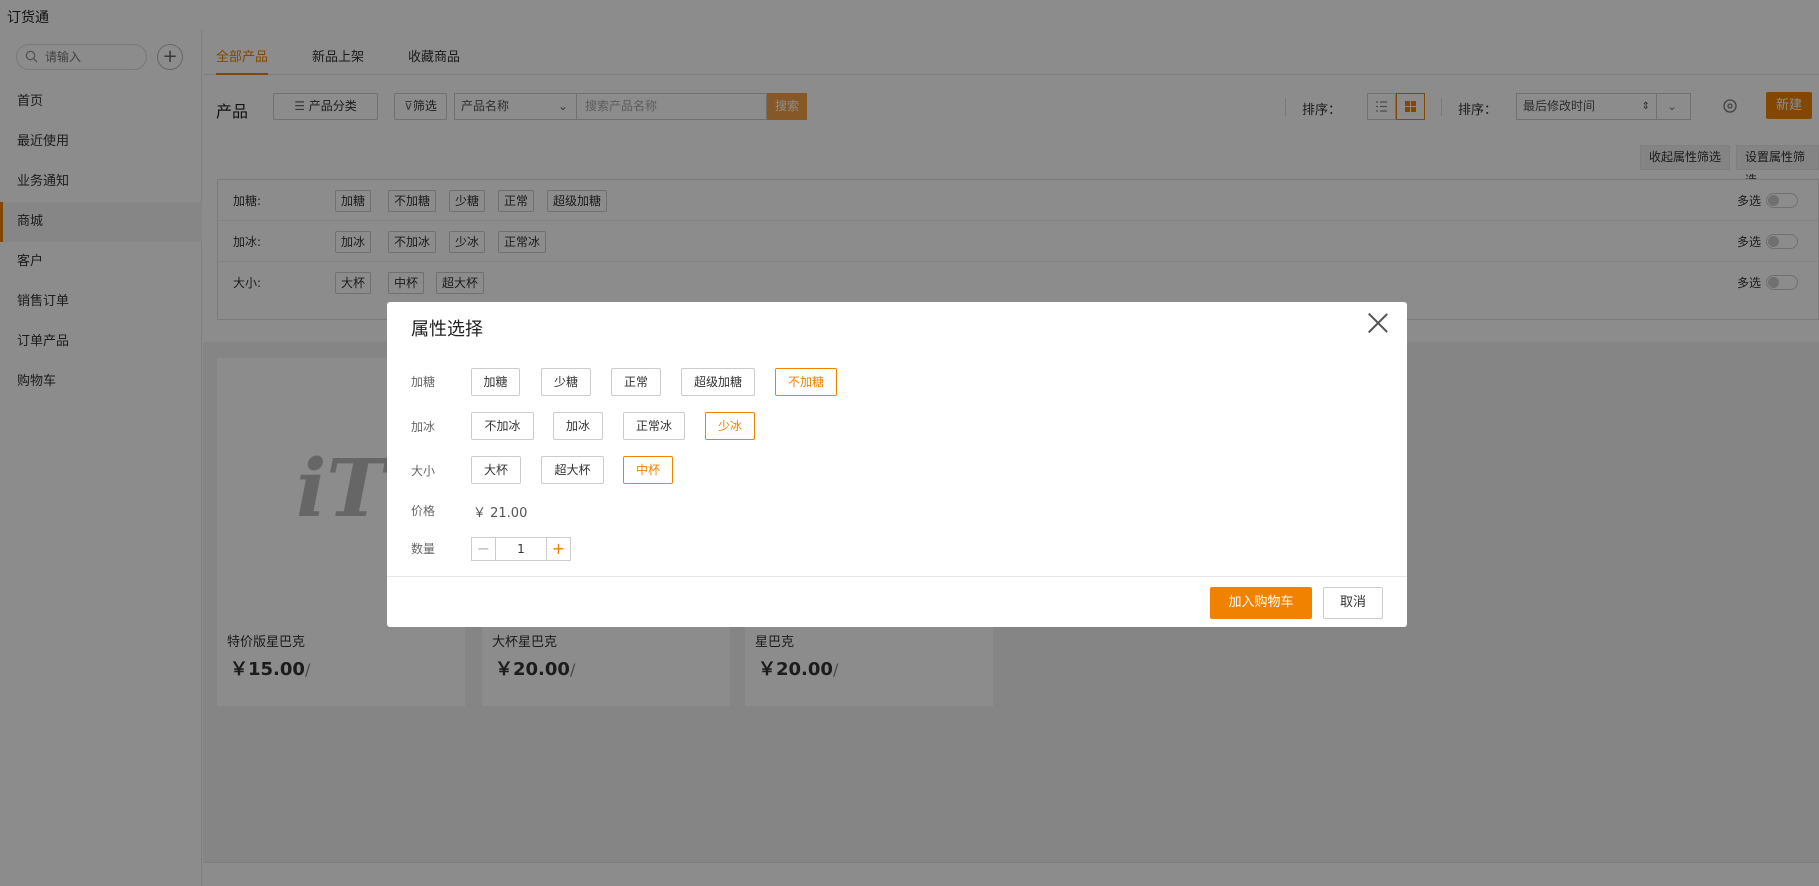 Image resolution: width=1819 pixels, height=886 pixels. Describe the element at coordinates (578, 426) in the screenshot. I see `attr-option: 加冰` at that location.